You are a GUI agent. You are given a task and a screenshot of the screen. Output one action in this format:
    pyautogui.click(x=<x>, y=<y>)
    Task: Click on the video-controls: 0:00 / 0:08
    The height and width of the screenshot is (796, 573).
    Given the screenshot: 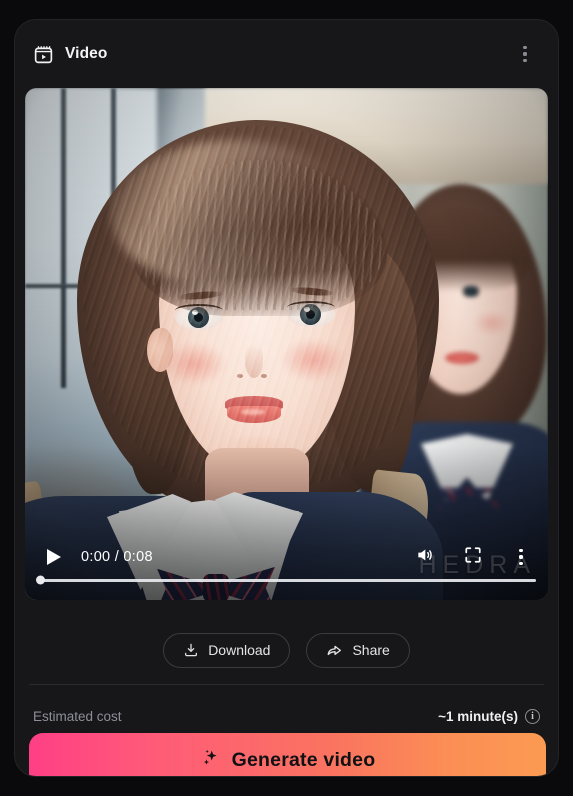 What is the action you would take?
    pyautogui.click(x=286, y=567)
    